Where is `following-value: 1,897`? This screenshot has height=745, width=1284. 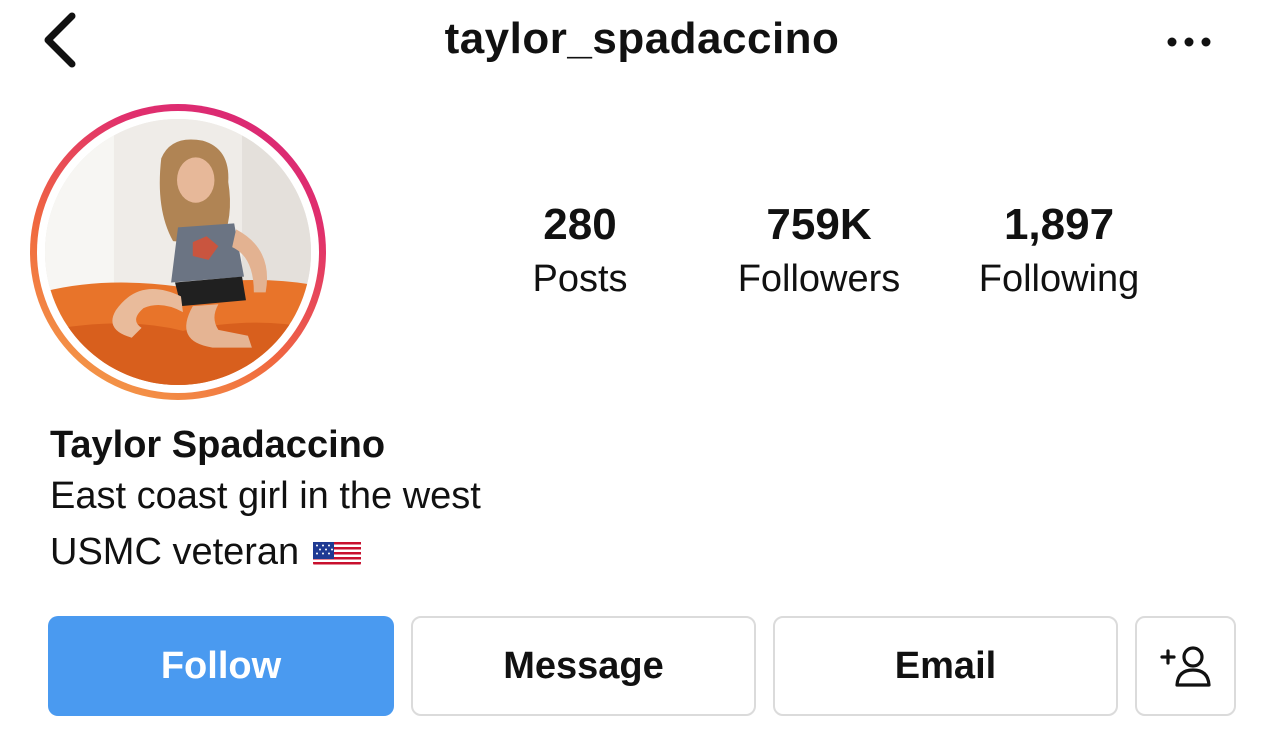 following-value: 1,897 is located at coordinates (1059, 224).